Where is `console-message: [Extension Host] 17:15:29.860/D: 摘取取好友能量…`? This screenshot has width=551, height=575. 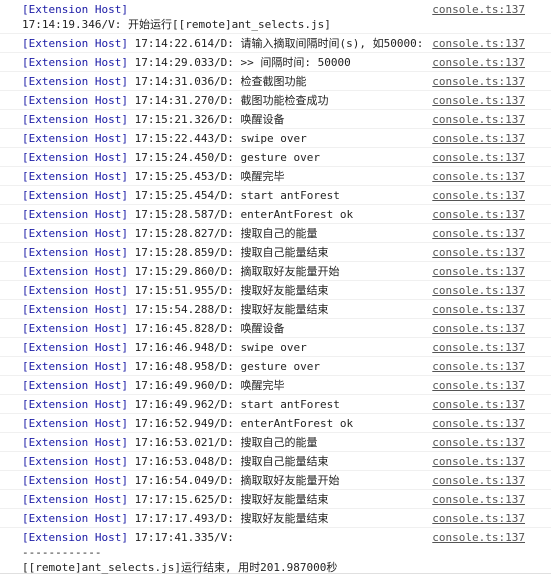 console-message: [Extension Host] 17:15:29.860/D: 摘取取好友能量… is located at coordinates (275, 271).